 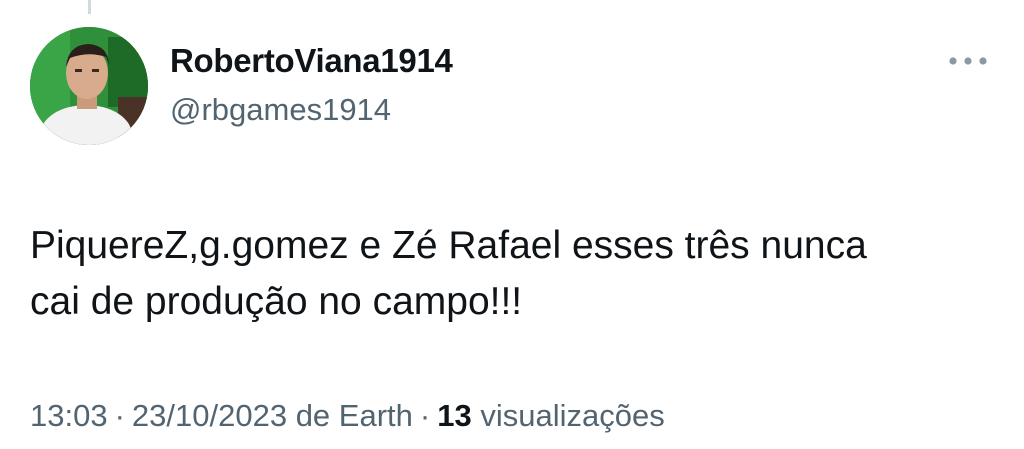 What do you see at coordinates (276, 301) in the screenshot?
I see `tweet-text-line: cai de produção no campo!!!` at bounding box center [276, 301].